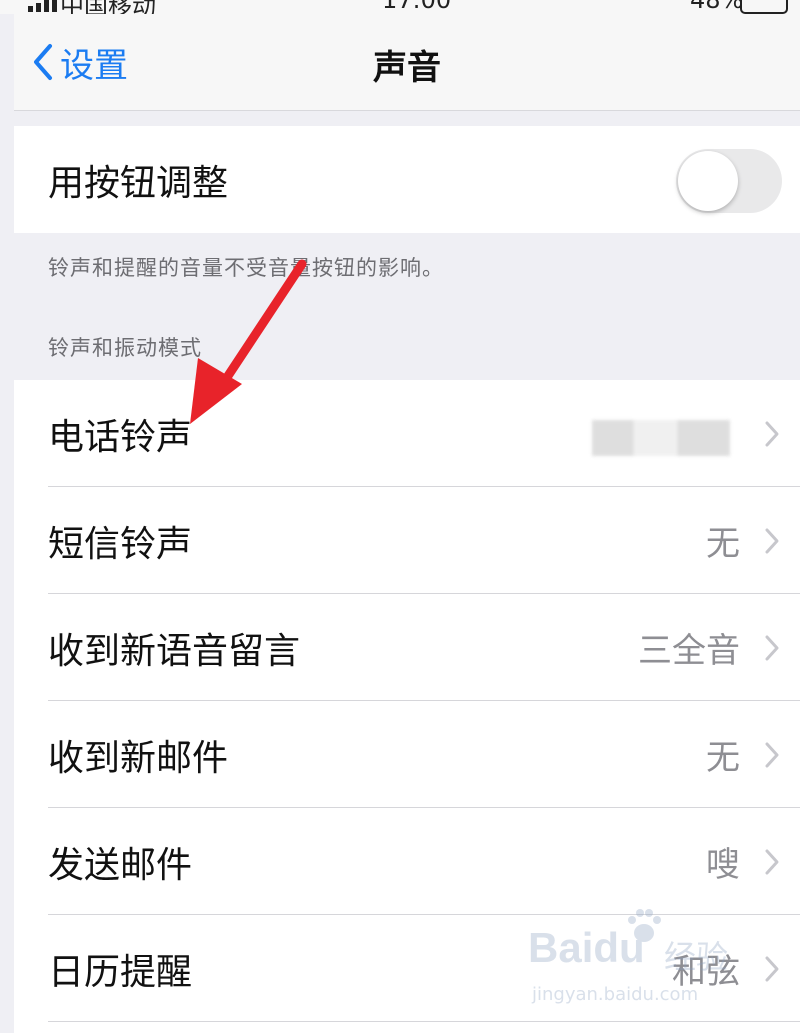  I want to click on status-time: 17:00, so click(417, 7).